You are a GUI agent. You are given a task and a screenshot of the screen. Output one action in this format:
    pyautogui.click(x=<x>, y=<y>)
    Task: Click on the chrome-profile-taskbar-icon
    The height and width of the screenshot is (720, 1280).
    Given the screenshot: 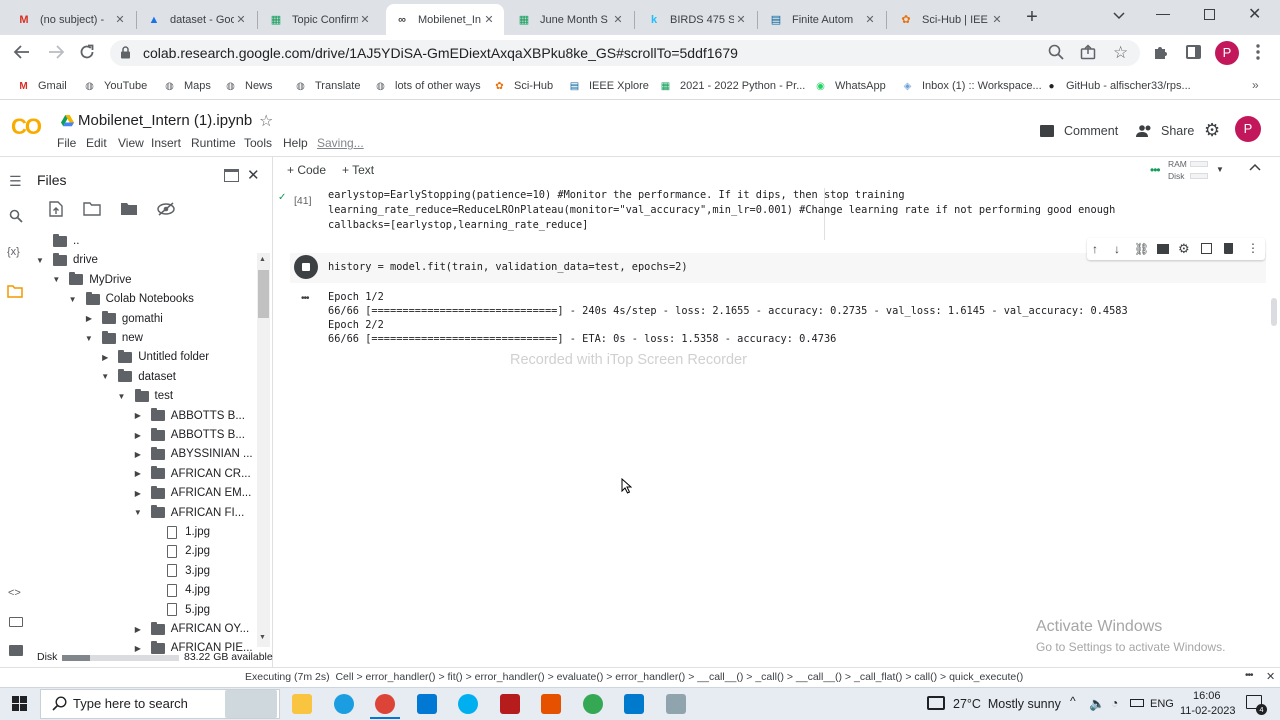 What is the action you would take?
    pyautogui.click(x=593, y=704)
    